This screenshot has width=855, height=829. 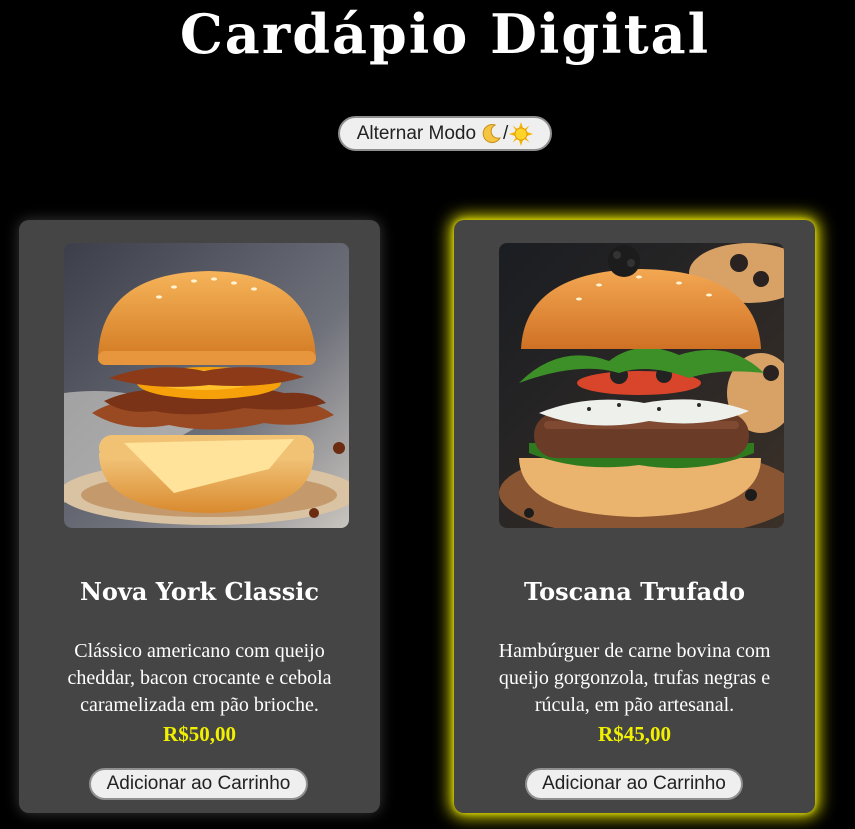 I want to click on truffle-burger-icon, so click(x=641, y=385).